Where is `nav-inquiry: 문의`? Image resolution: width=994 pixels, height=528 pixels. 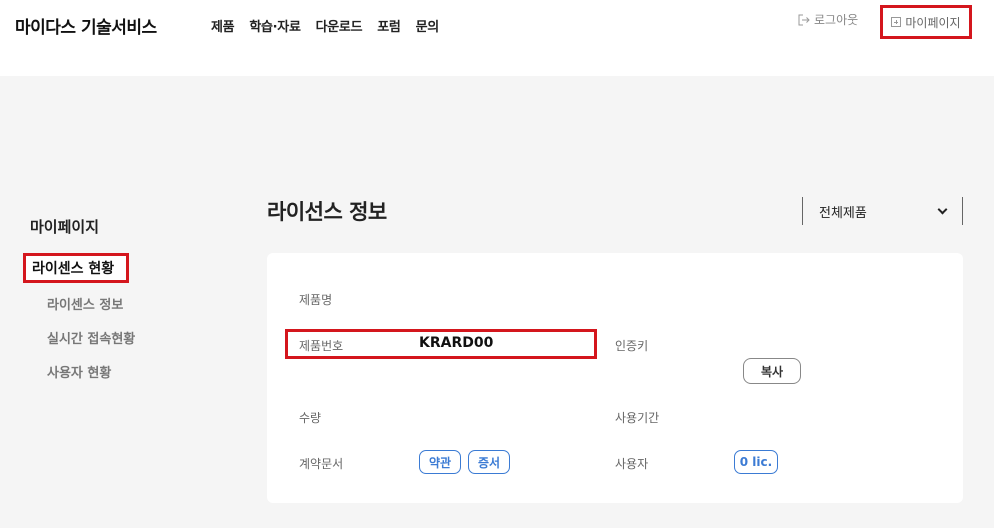
nav-inquiry: 문의 is located at coordinates (428, 25).